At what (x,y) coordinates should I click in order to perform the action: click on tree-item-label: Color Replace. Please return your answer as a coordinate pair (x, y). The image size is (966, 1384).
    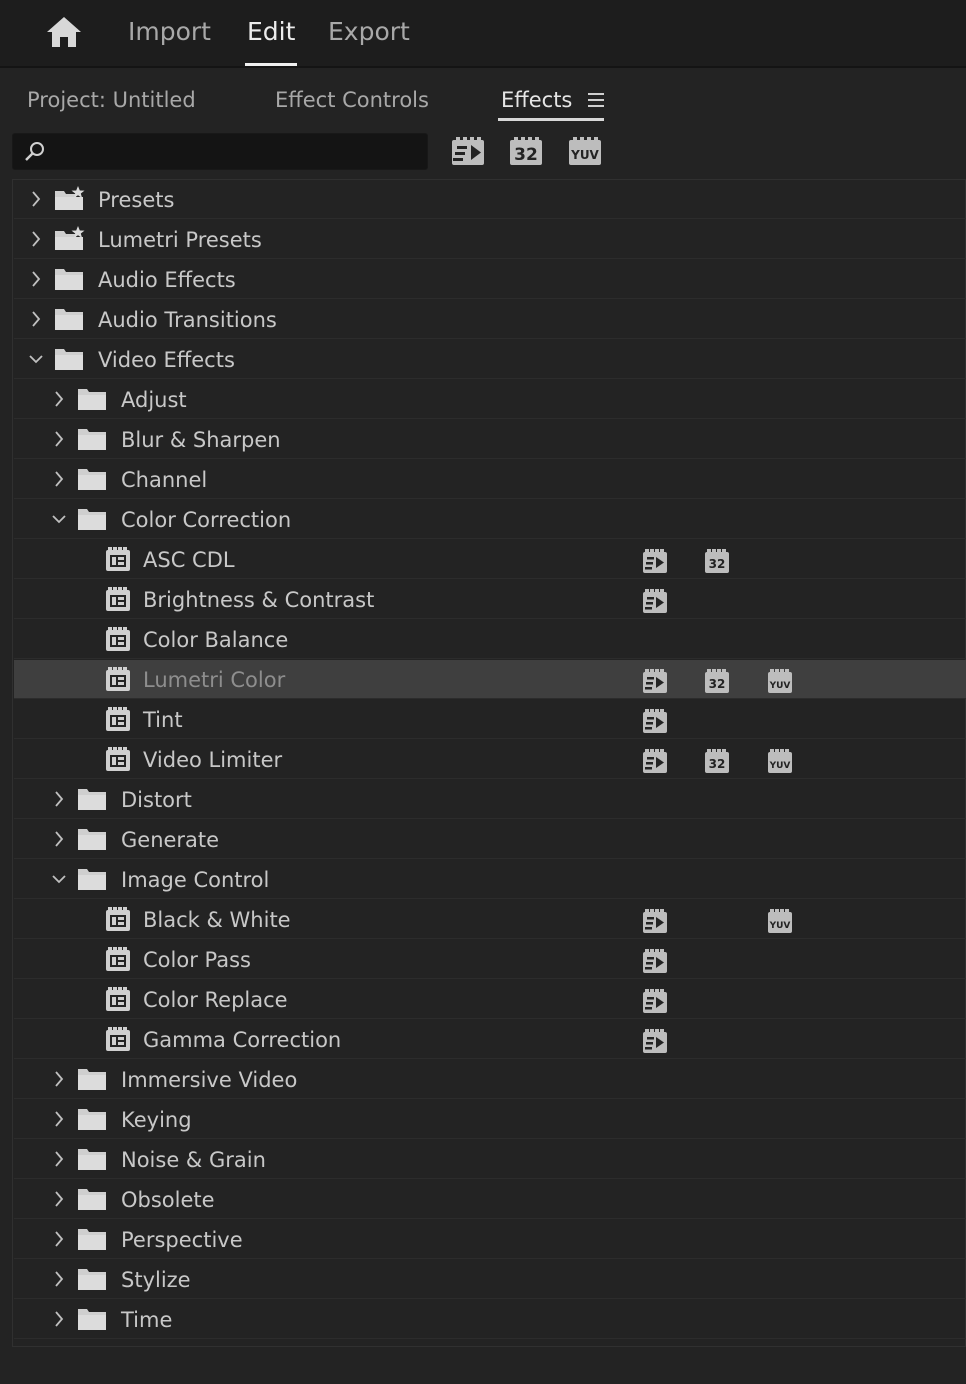
    Looking at the image, I should click on (215, 1000).